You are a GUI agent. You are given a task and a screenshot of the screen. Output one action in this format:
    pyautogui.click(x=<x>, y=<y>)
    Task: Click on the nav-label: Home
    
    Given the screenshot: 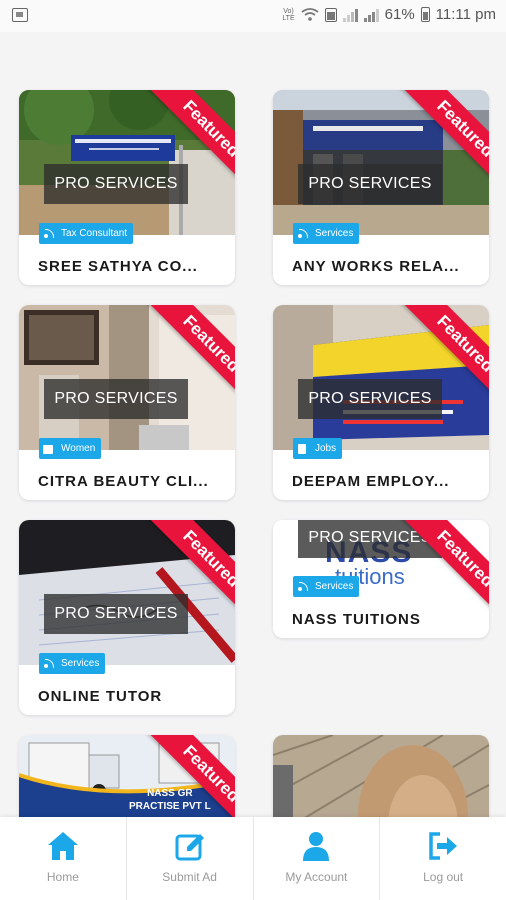 What is the action you would take?
    pyautogui.click(x=62, y=877)
    